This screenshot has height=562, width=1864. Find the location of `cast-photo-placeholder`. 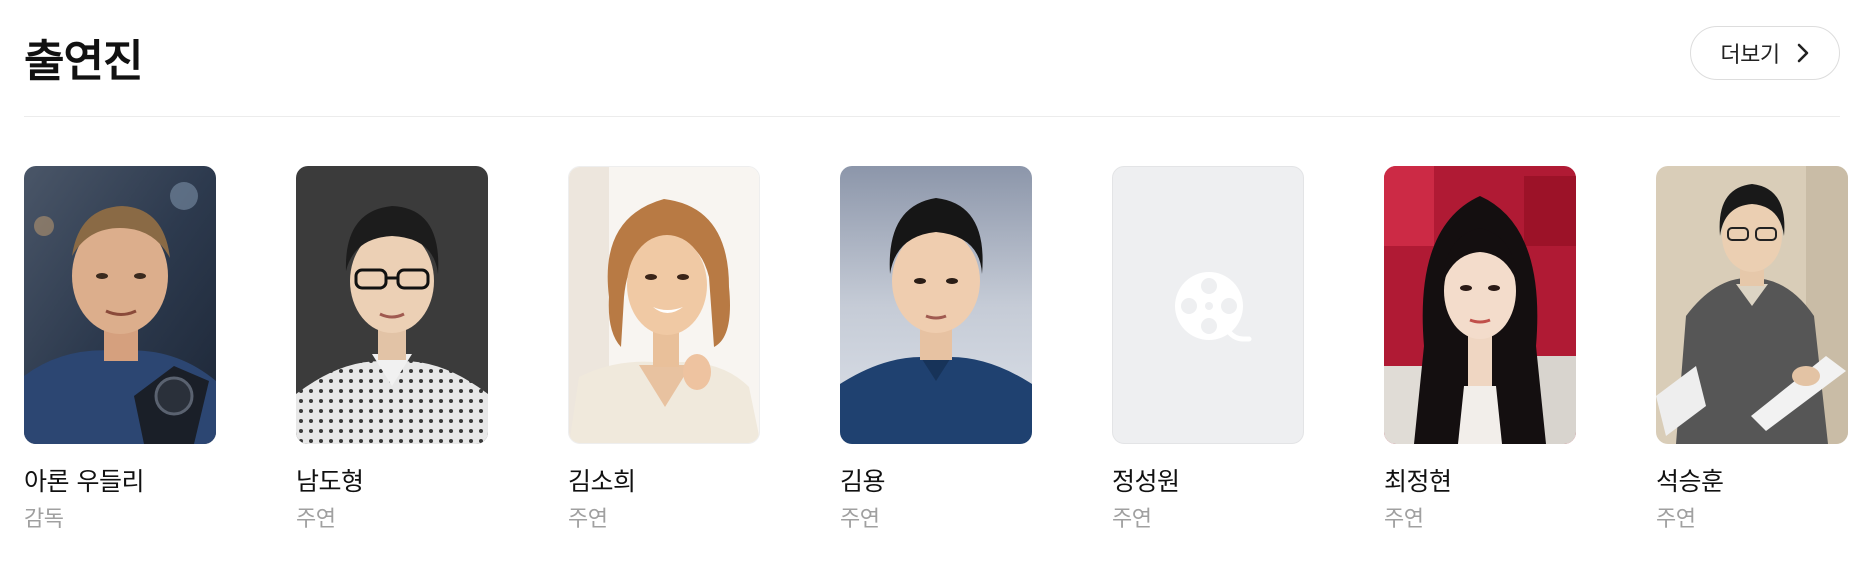

cast-photo-placeholder is located at coordinates (1208, 305).